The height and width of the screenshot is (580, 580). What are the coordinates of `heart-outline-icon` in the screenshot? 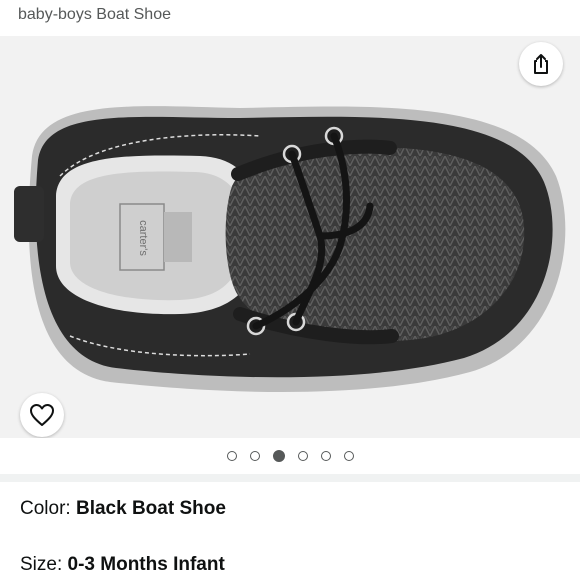 It's located at (42, 415).